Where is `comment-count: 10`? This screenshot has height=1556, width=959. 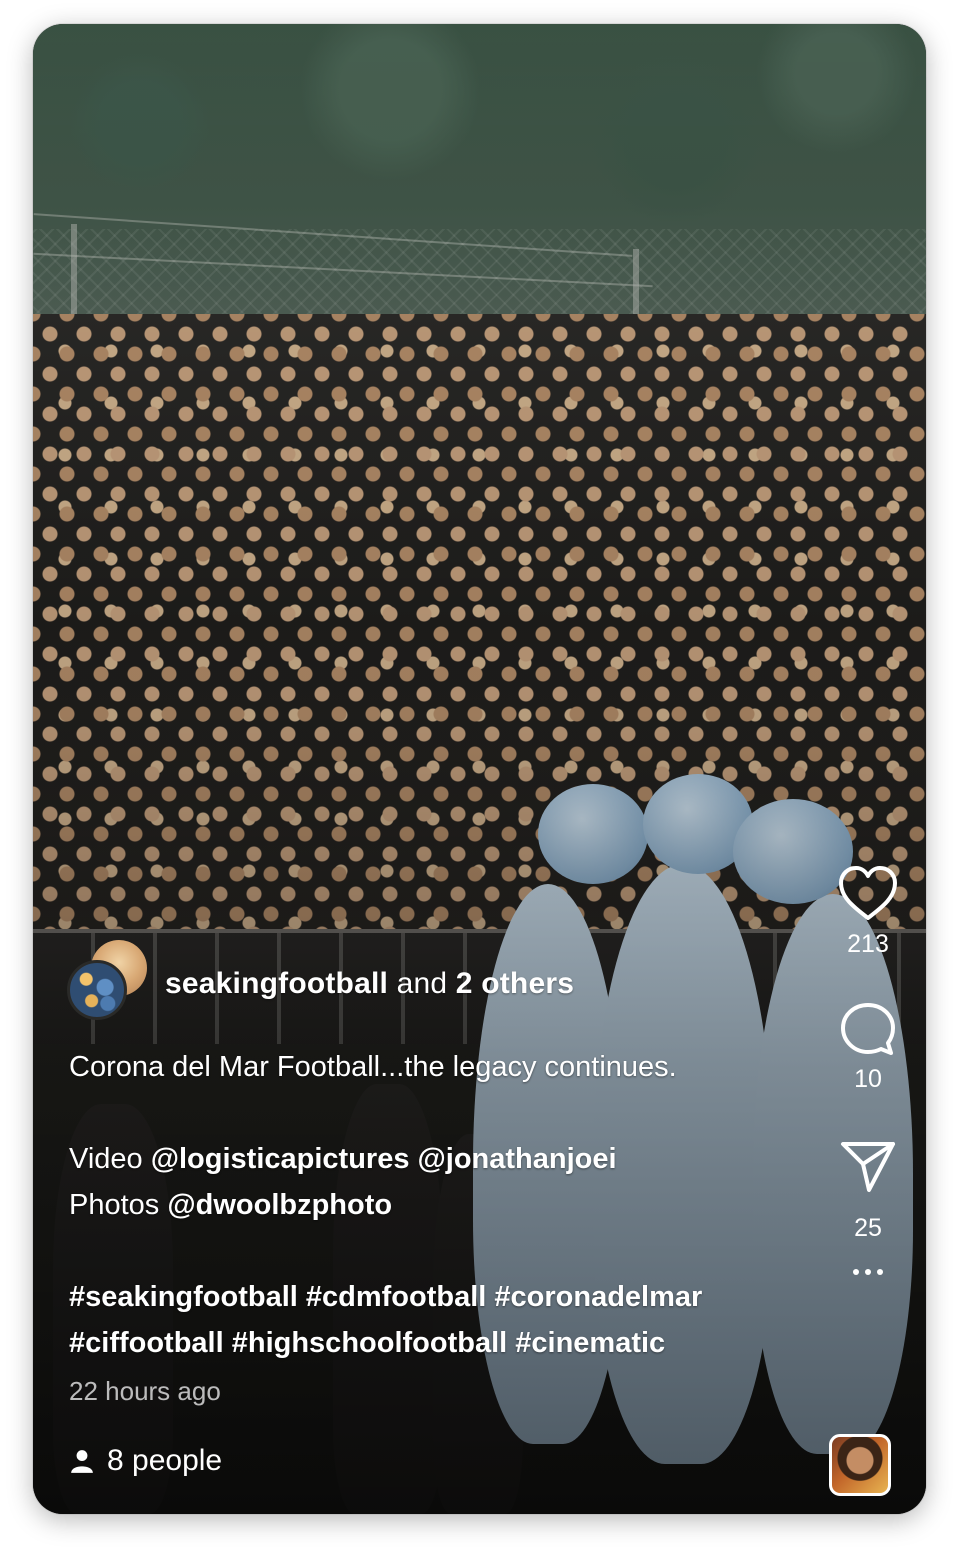 comment-count: 10 is located at coordinates (868, 1079).